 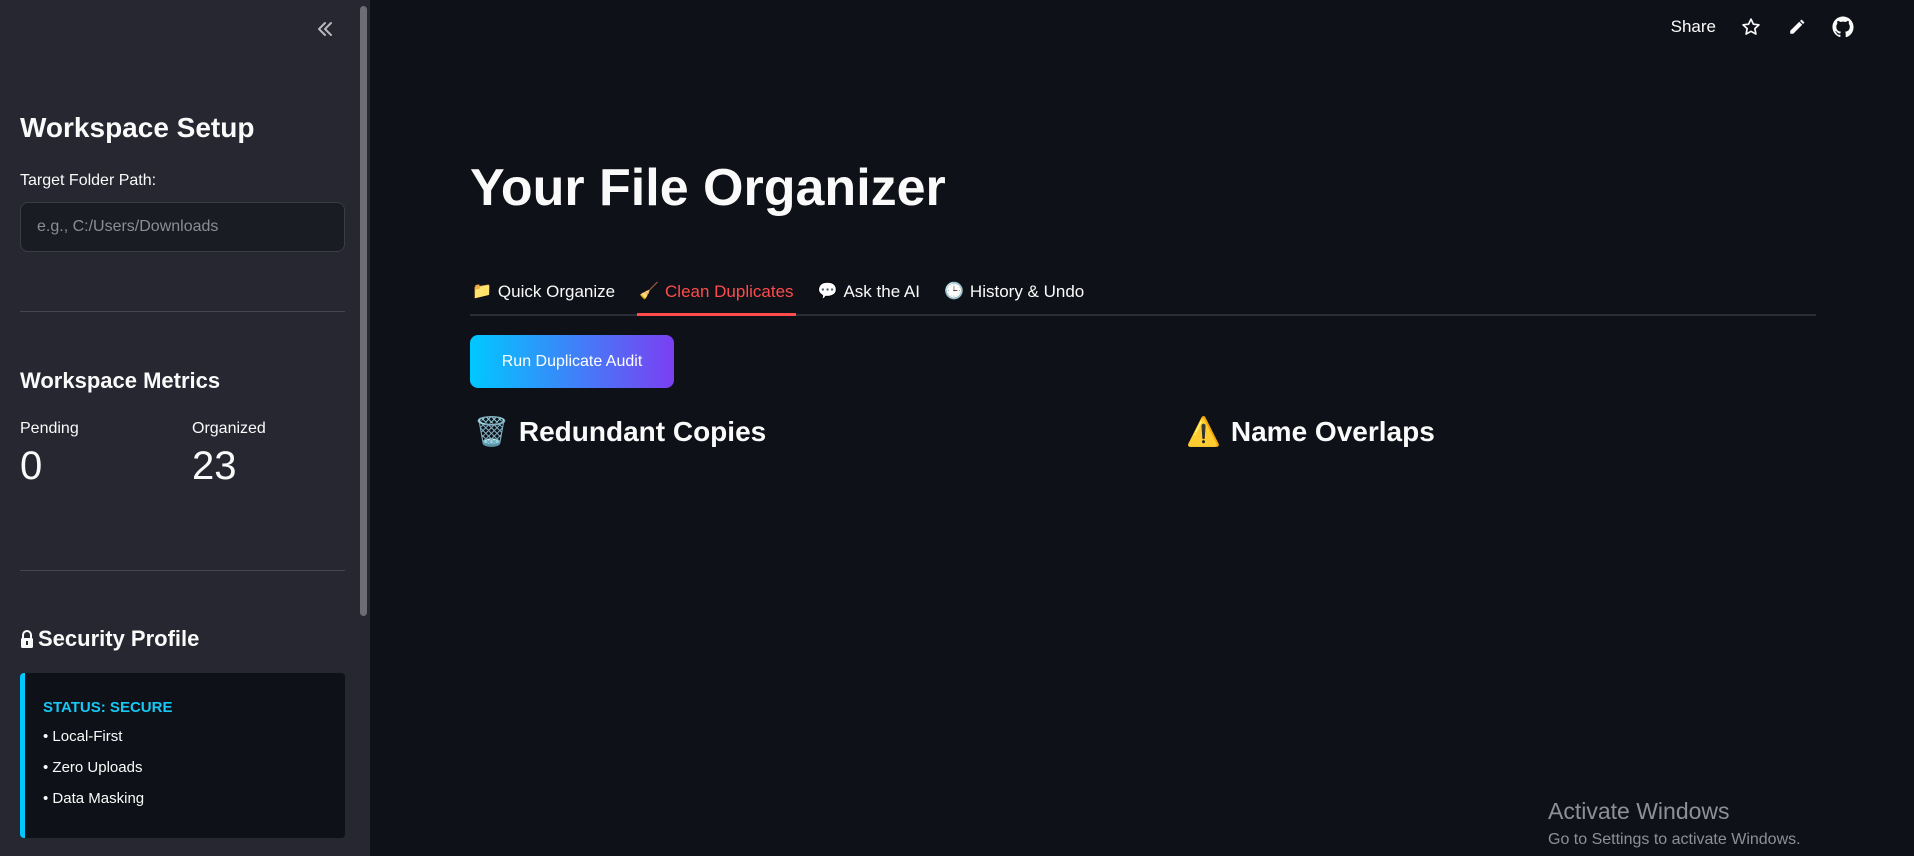 I want to click on metric-organized-label: Organized, so click(x=229, y=428).